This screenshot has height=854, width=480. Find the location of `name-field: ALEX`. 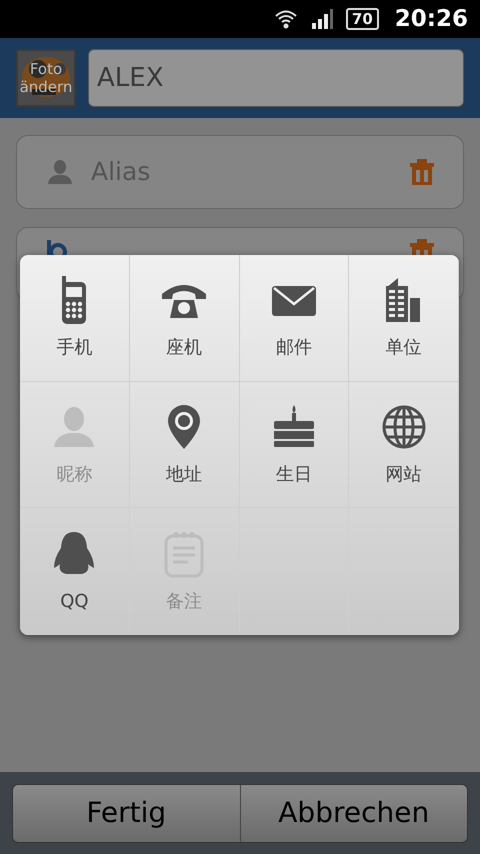

name-field: ALEX is located at coordinates (276, 78).